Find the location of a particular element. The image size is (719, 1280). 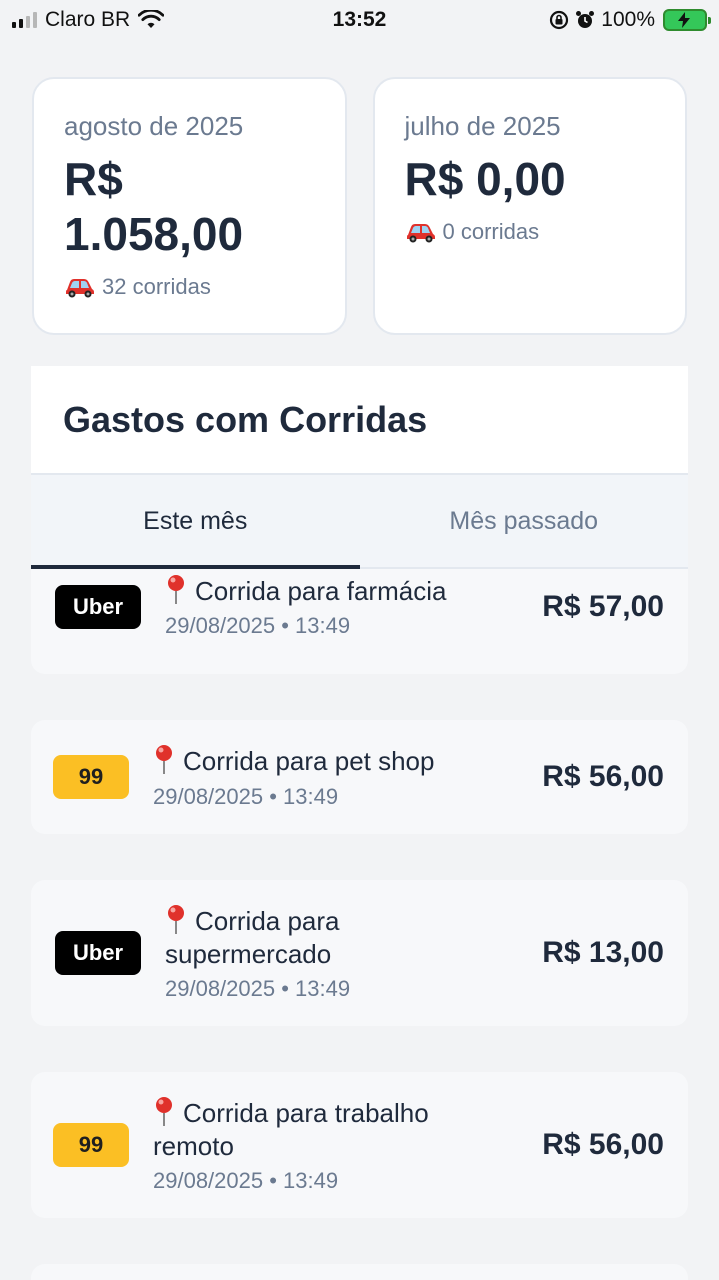

ride-title: Corrida para farmácia is located at coordinates (348, 591).